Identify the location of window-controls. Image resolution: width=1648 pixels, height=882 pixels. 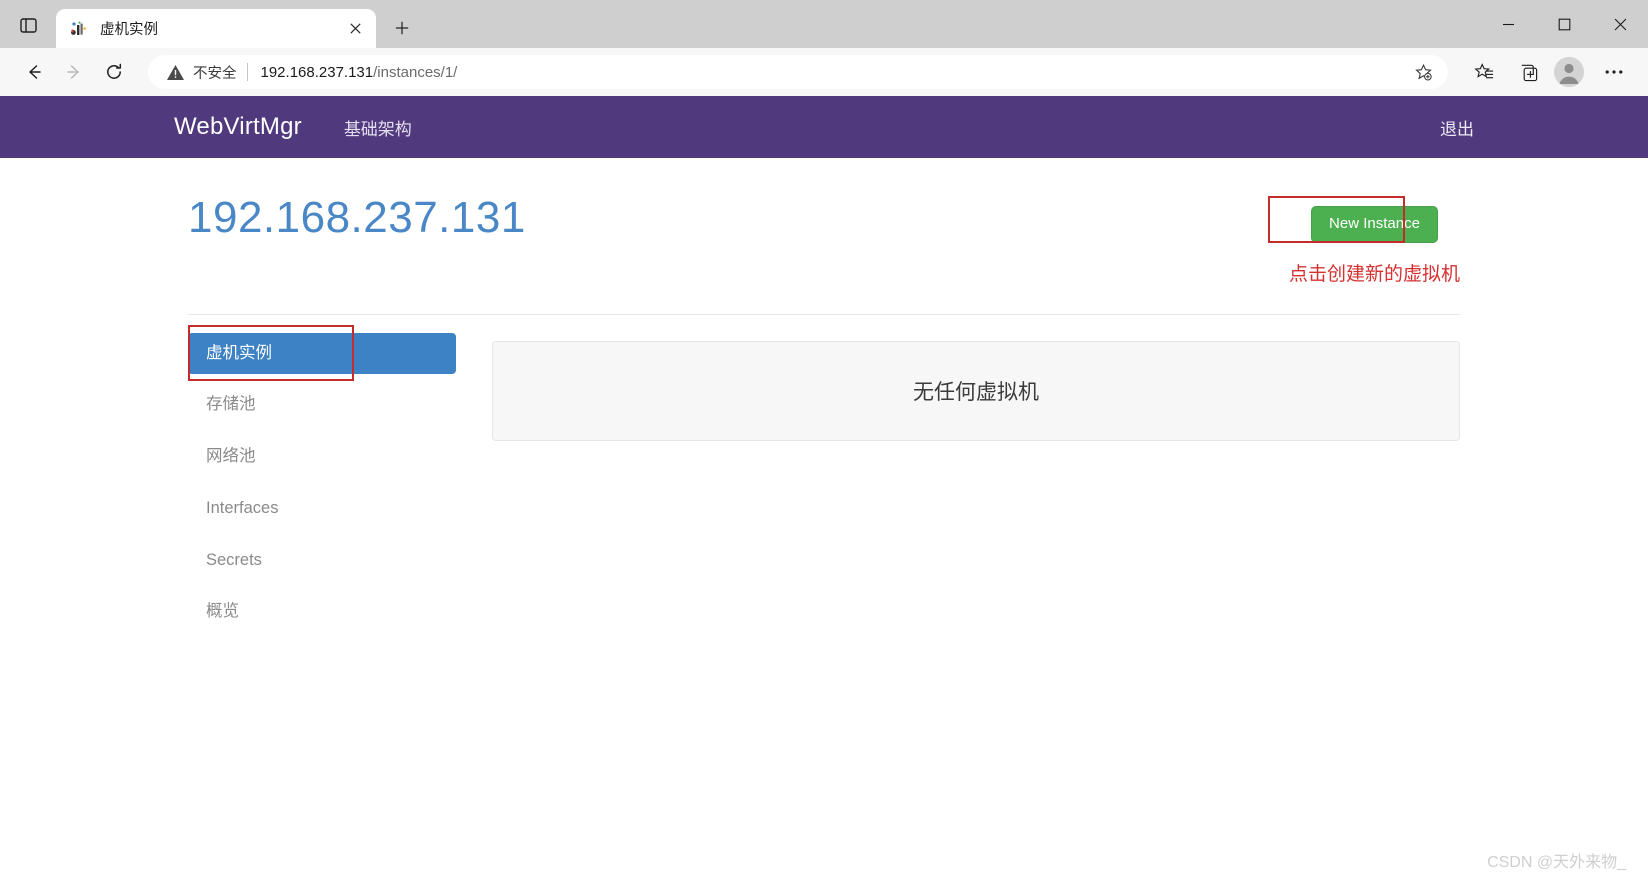
(1564, 24).